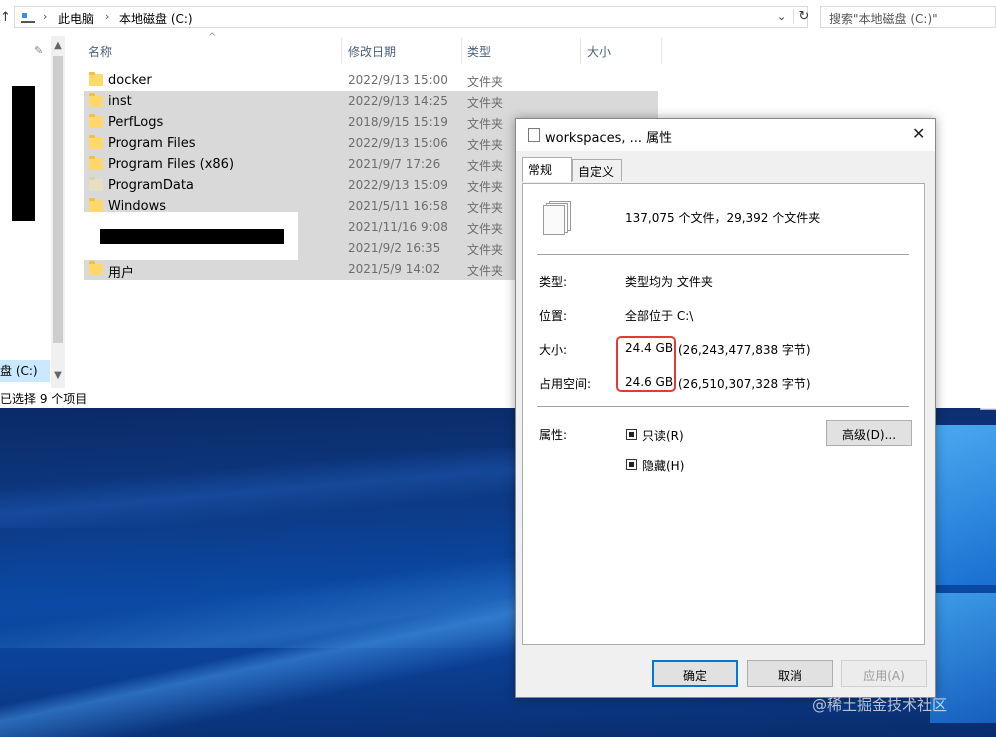 This screenshot has height=737, width=996. Describe the element at coordinates (790, 673) in the screenshot. I see `cancel-button: 取消` at that location.